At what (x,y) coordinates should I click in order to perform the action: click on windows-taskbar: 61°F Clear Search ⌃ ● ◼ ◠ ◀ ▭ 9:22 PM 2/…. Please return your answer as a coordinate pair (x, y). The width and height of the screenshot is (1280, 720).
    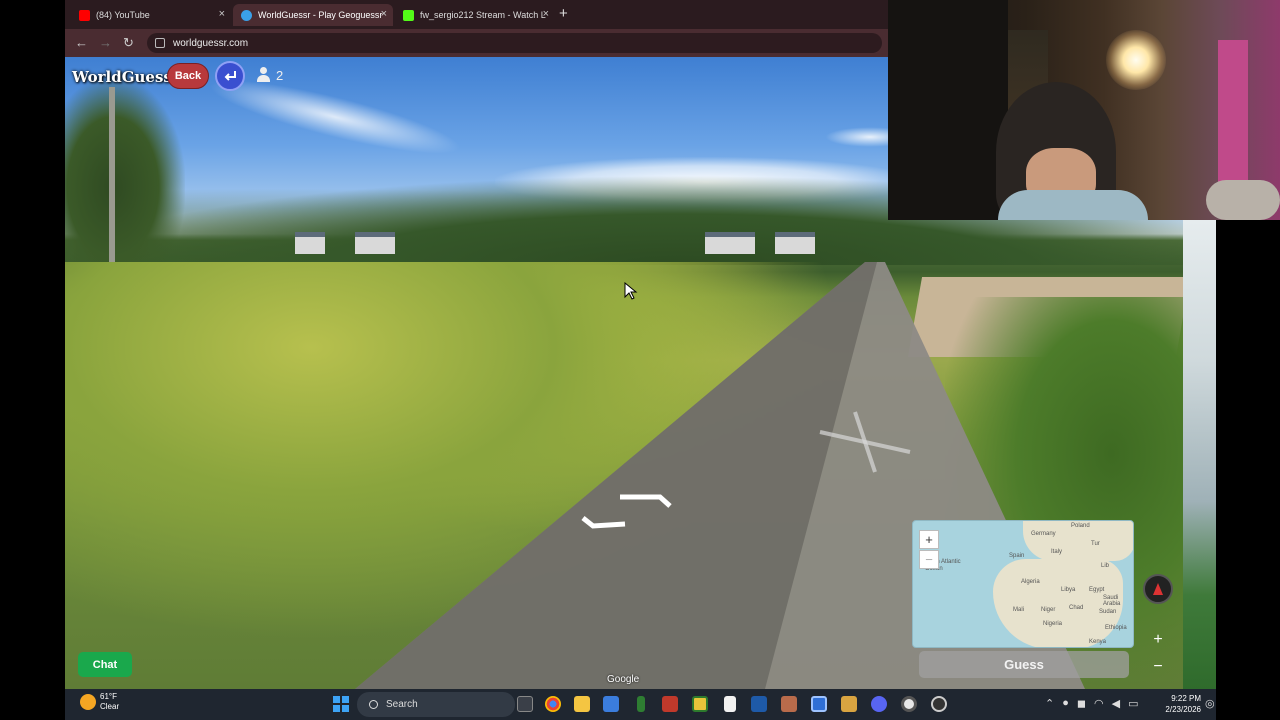
    Looking at the image, I should click on (640, 704).